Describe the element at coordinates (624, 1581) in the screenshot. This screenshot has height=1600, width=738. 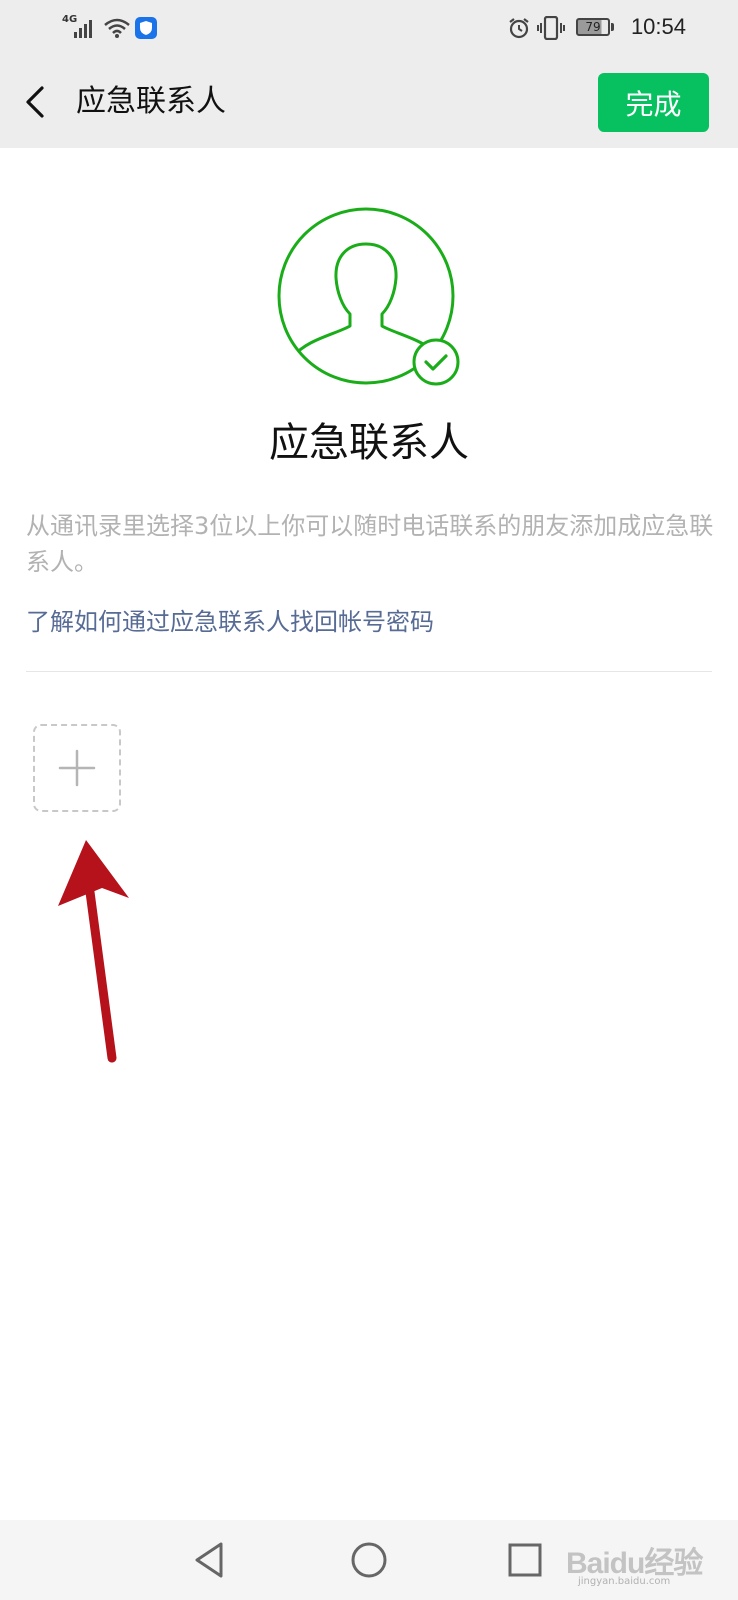
I see `watermark-url: jingyan.baidu.com` at that location.